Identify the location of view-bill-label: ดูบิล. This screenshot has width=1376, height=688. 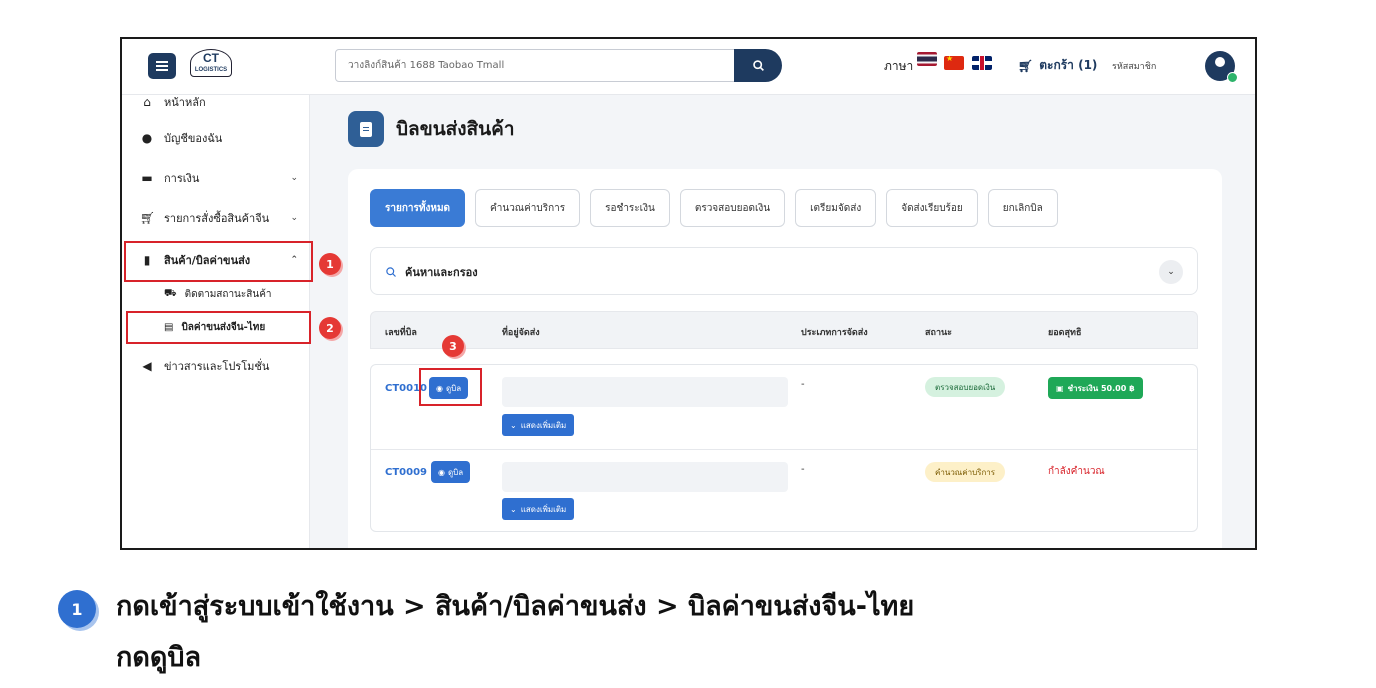
(455, 472).